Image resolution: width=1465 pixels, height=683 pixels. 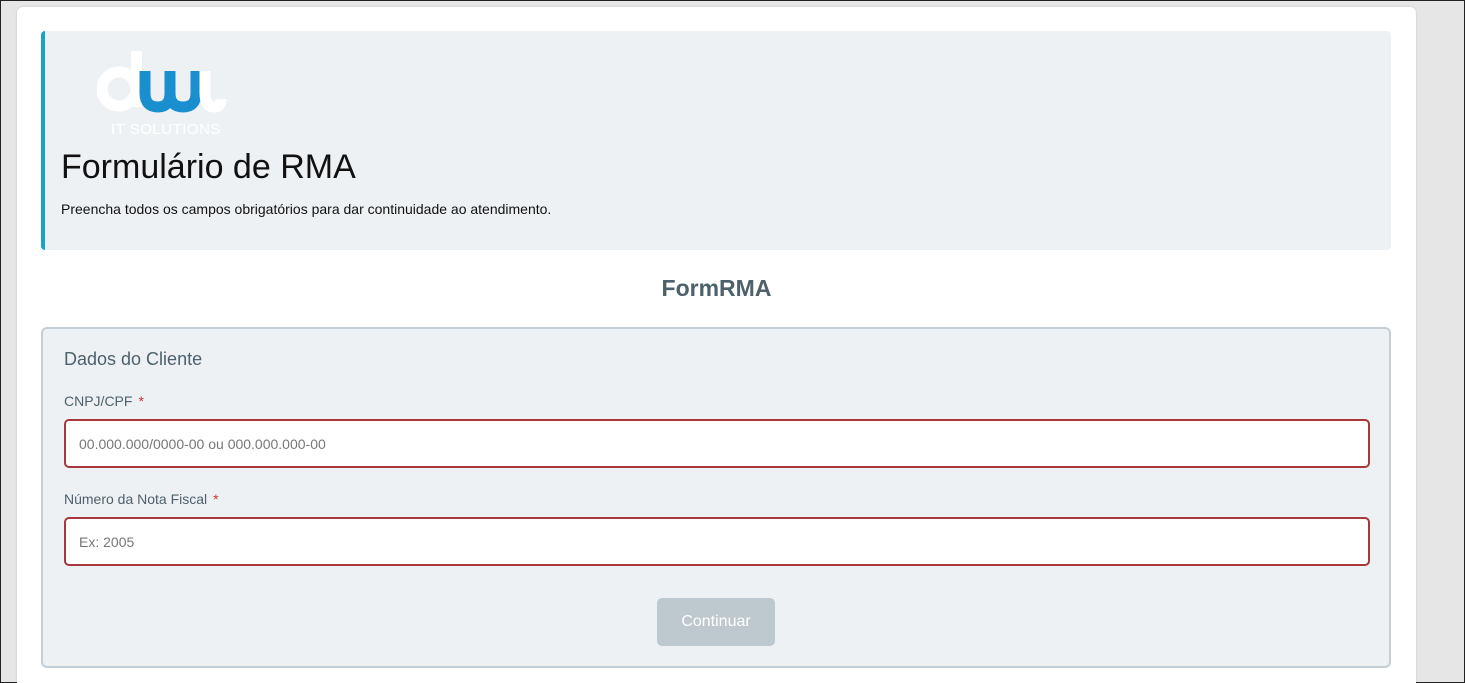 What do you see at coordinates (716, 622) in the screenshot?
I see `continue-button: Continuar` at bounding box center [716, 622].